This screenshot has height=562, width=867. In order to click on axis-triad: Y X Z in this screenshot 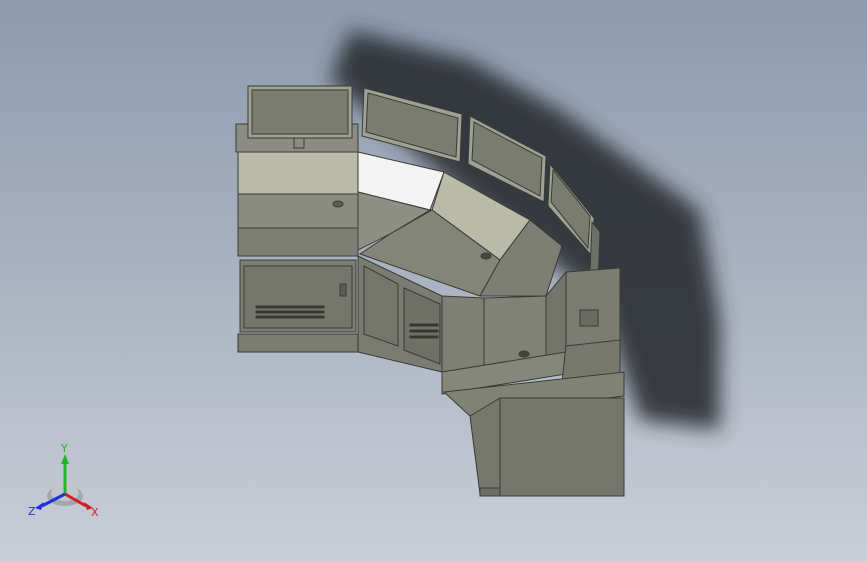, I will do `click(65, 485)`.